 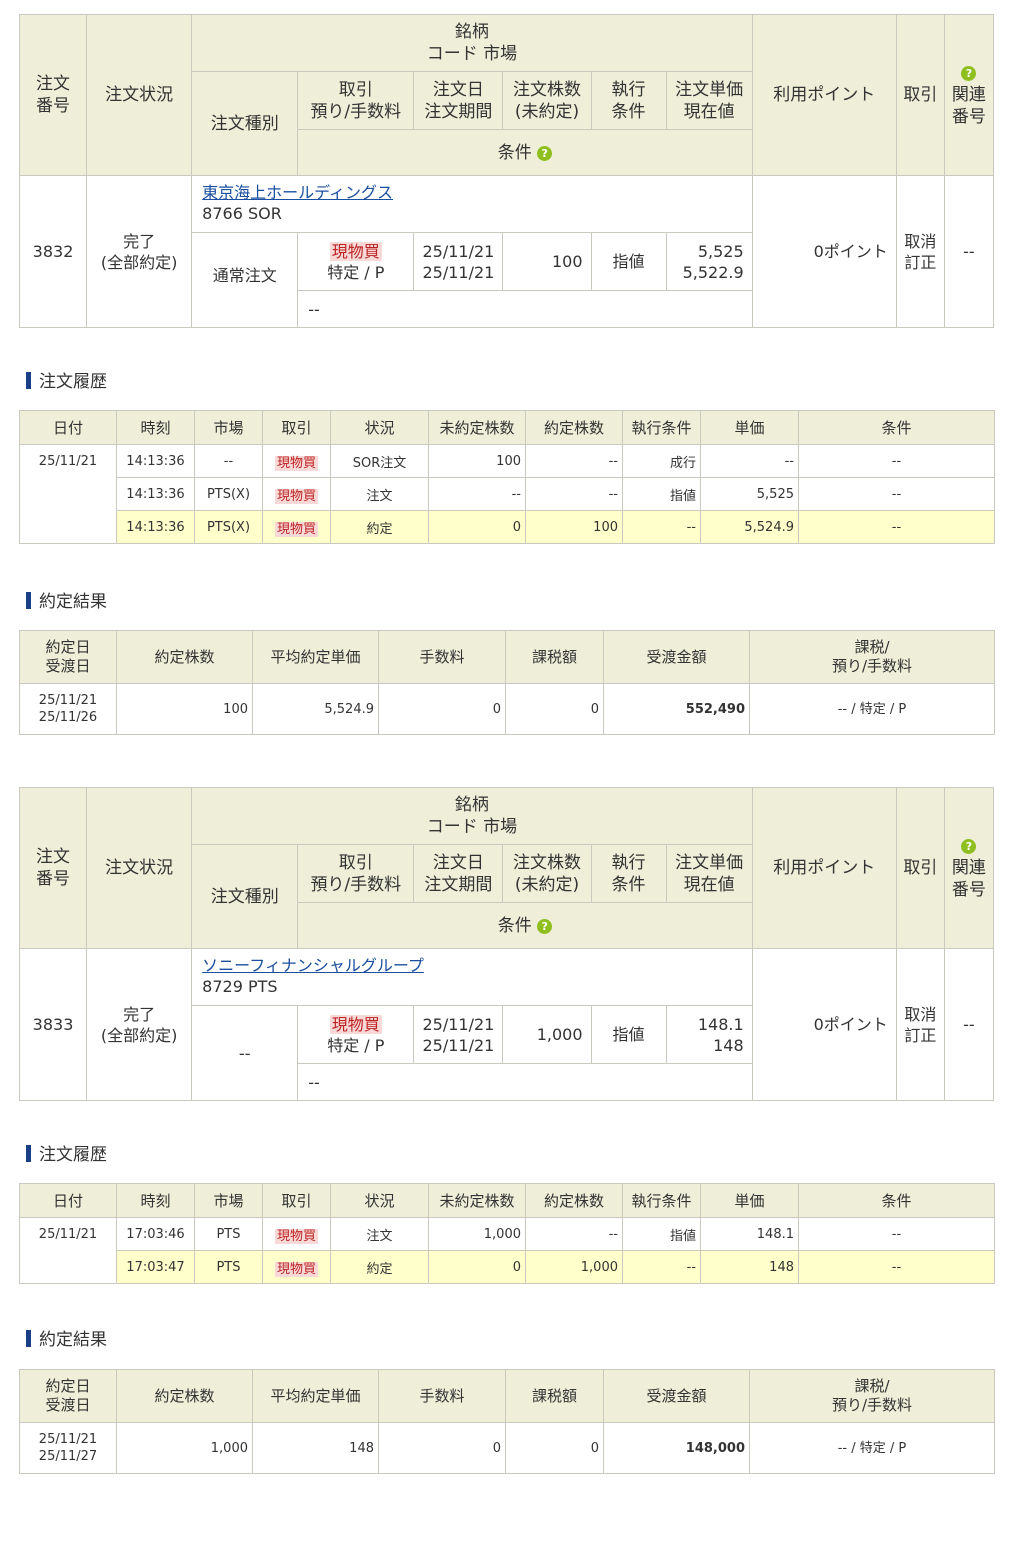 I want to click on header-exec-cond: 執行 条件, so click(x=628, y=873).